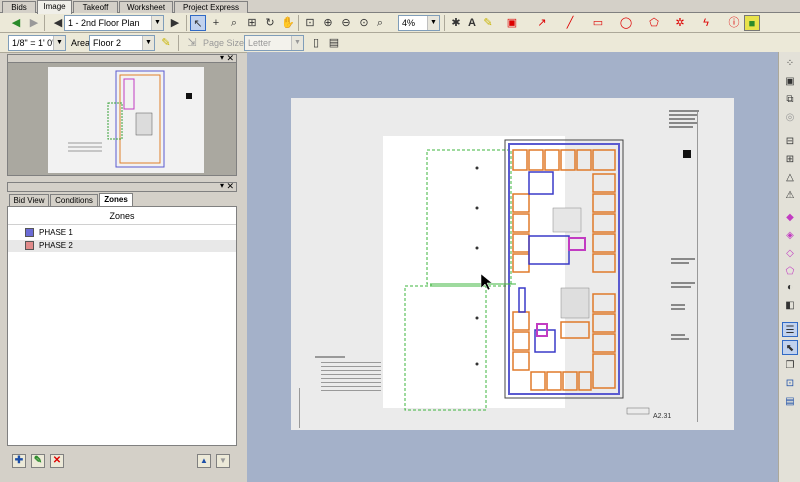 Image resolution: width=800 pixels, height=482 pixels. Describe the element at coordinates (146, 7) in the screenshot. I see `tab-worksheet: Worksheet` at that location.